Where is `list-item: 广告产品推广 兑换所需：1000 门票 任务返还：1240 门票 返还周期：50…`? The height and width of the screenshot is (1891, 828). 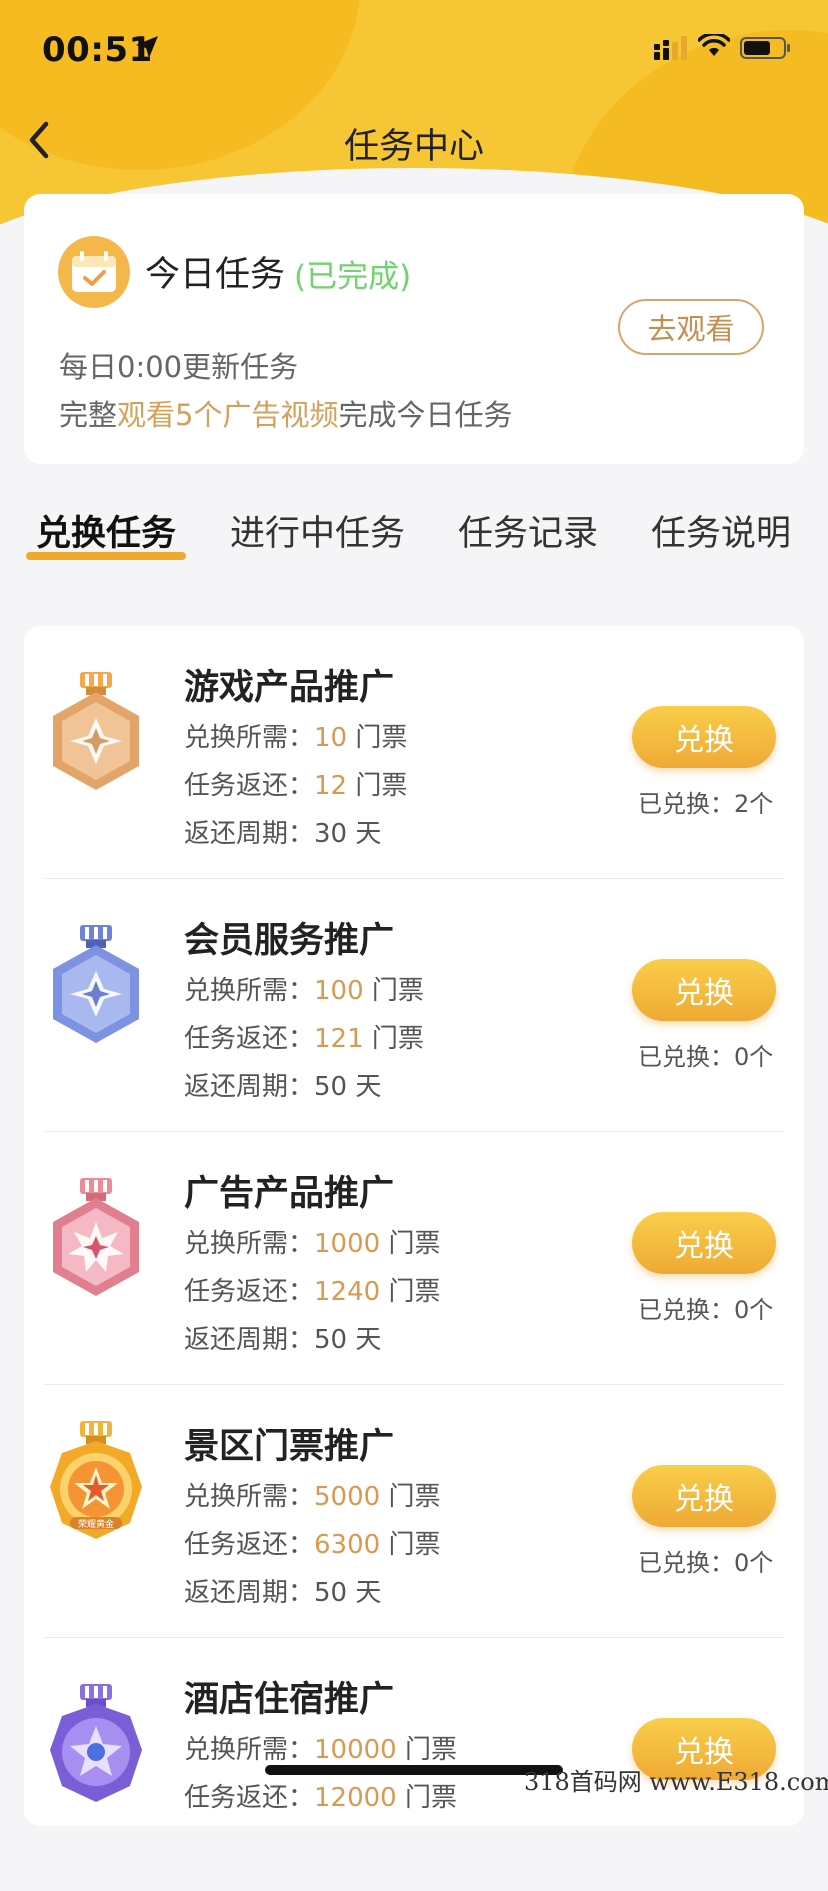
list-item: 广告产品推广 兑换所需：1000 门票 任务返还：1240 门票 返还周期：50… is located at coordinates (414, 1258).